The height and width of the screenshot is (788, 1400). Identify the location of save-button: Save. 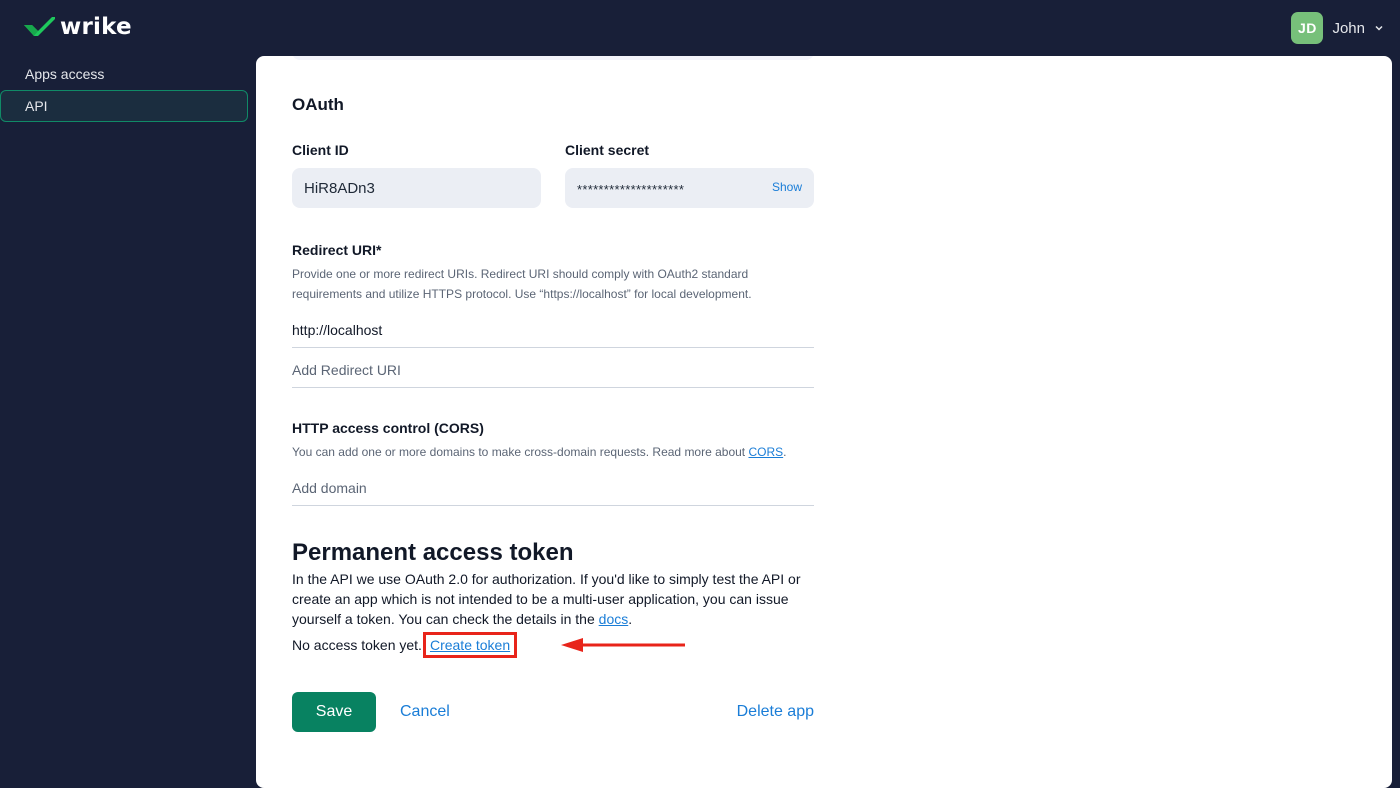
(334, 712).